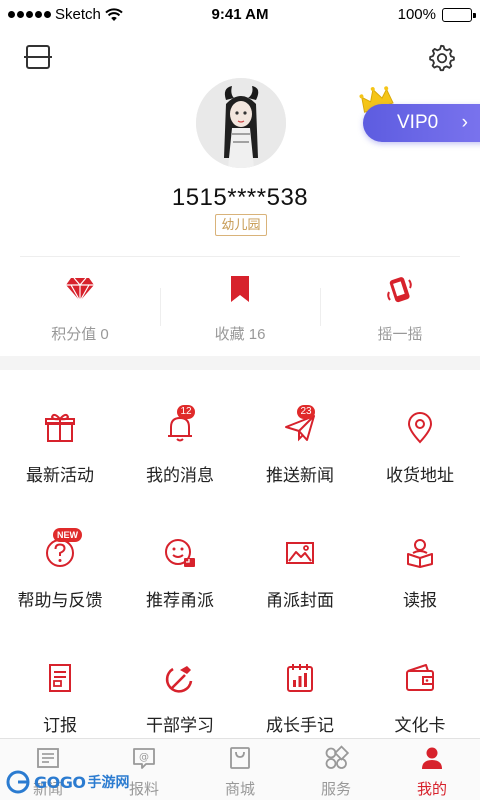  What do you see at coordinates (300, 583) in the screenshot?
I see `cover-item: 甬派封面` at bounding box center [300, 583].